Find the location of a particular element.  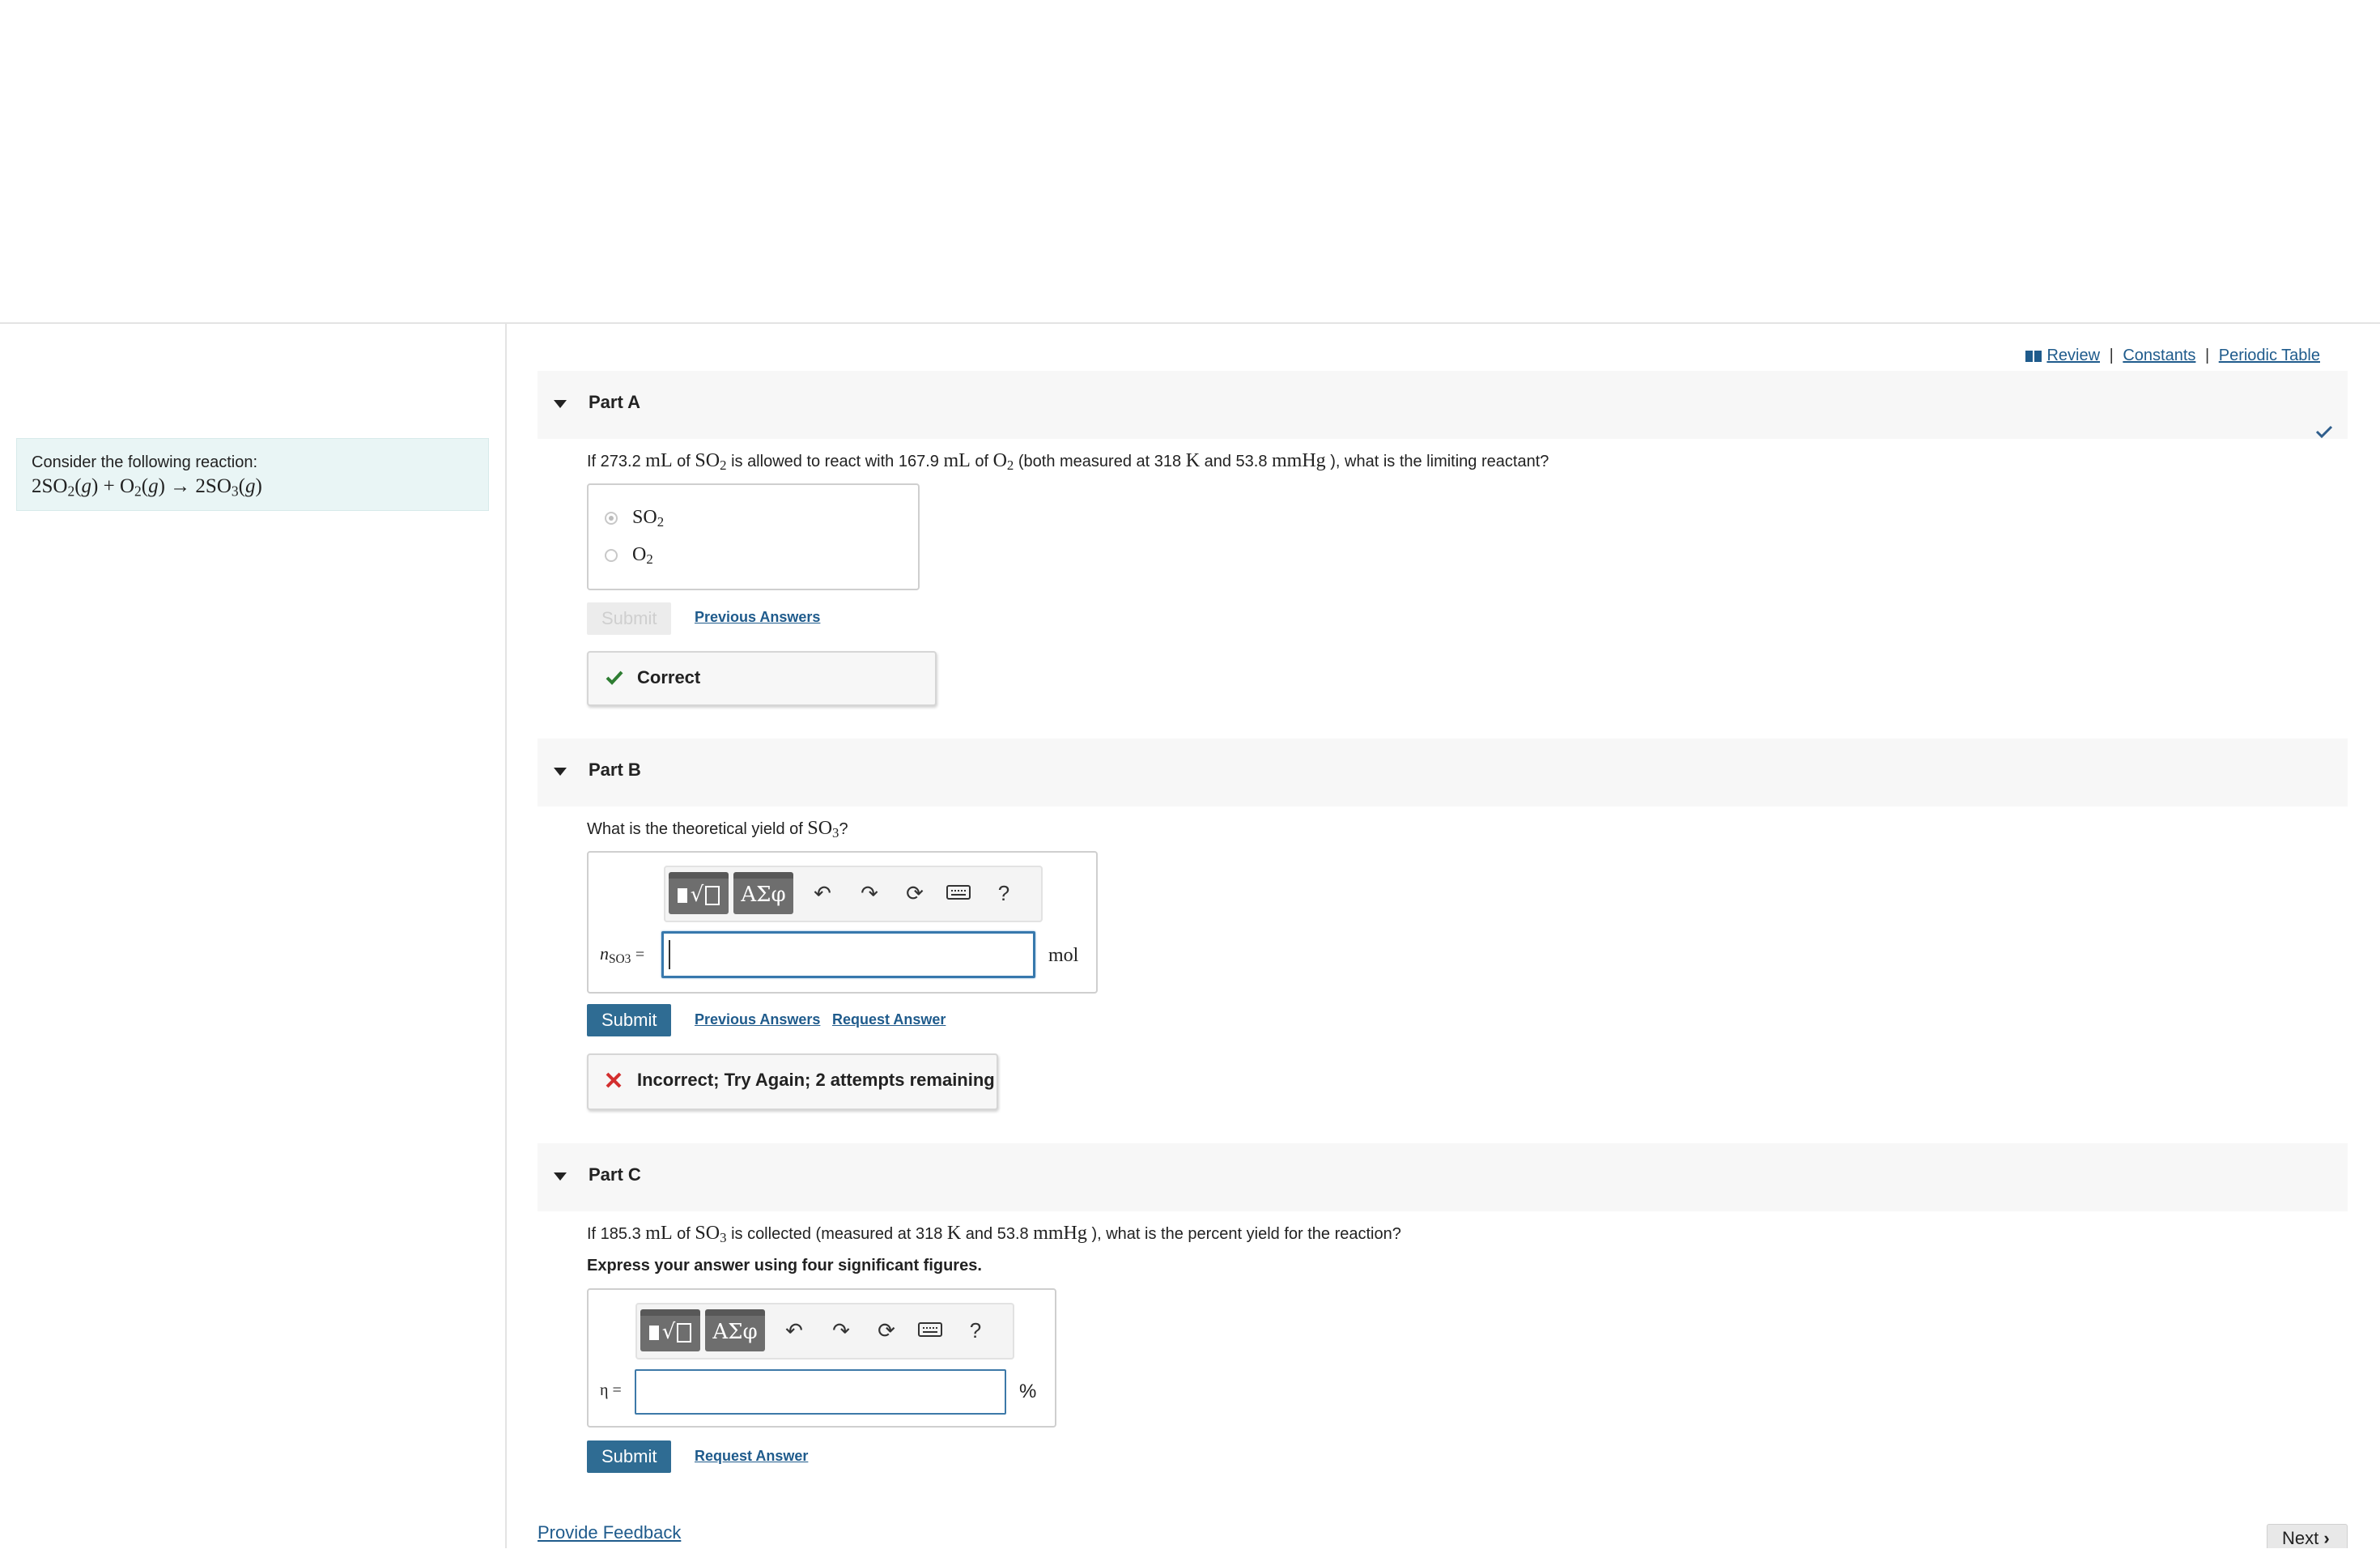

part-b-request-answer-link: Request Answer is located at coordinates (889, 1020).